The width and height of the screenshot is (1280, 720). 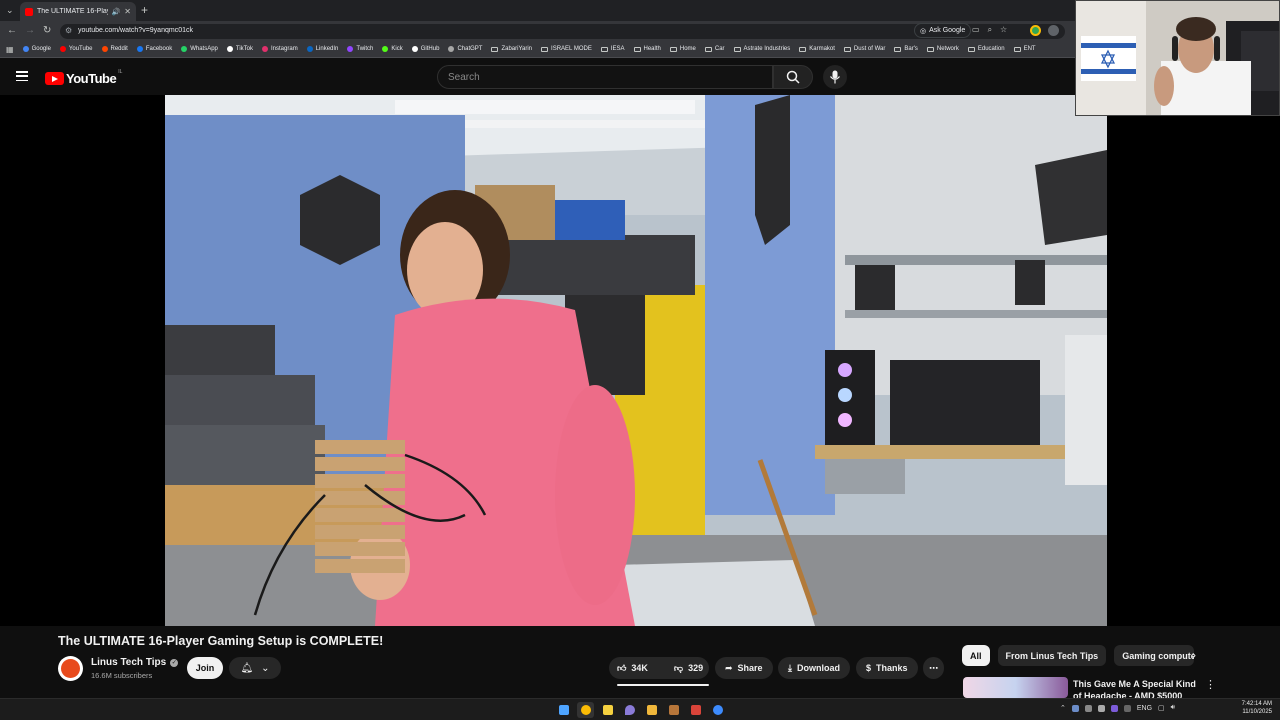 I want to click on bookmark-item: Twitch, so click(x=360, y=49).